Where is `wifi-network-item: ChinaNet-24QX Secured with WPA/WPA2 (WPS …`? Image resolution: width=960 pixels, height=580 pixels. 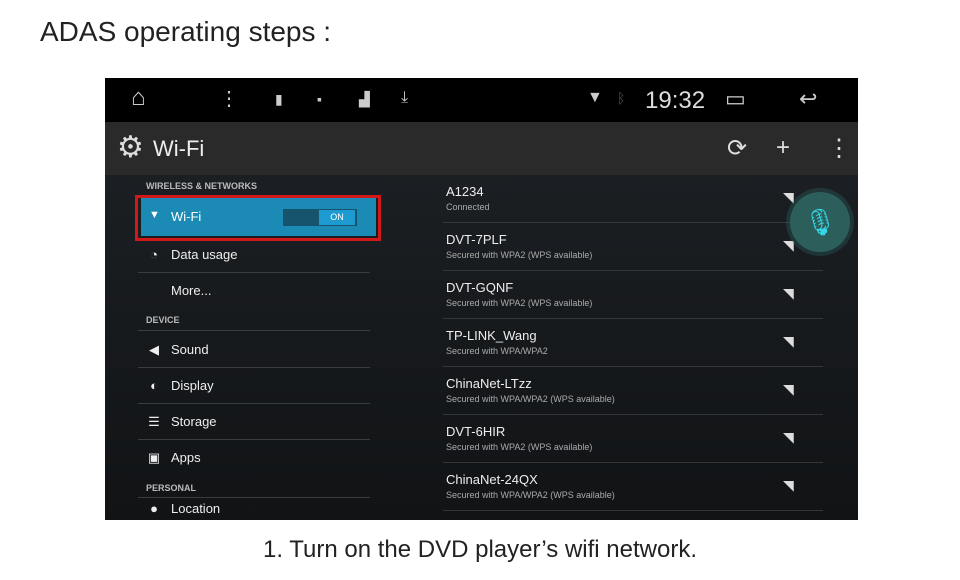
wifi-network-item: ChinaNet-24QX Secured with WPA/WPA2 (WPS … is located at coordinates (633, 487).